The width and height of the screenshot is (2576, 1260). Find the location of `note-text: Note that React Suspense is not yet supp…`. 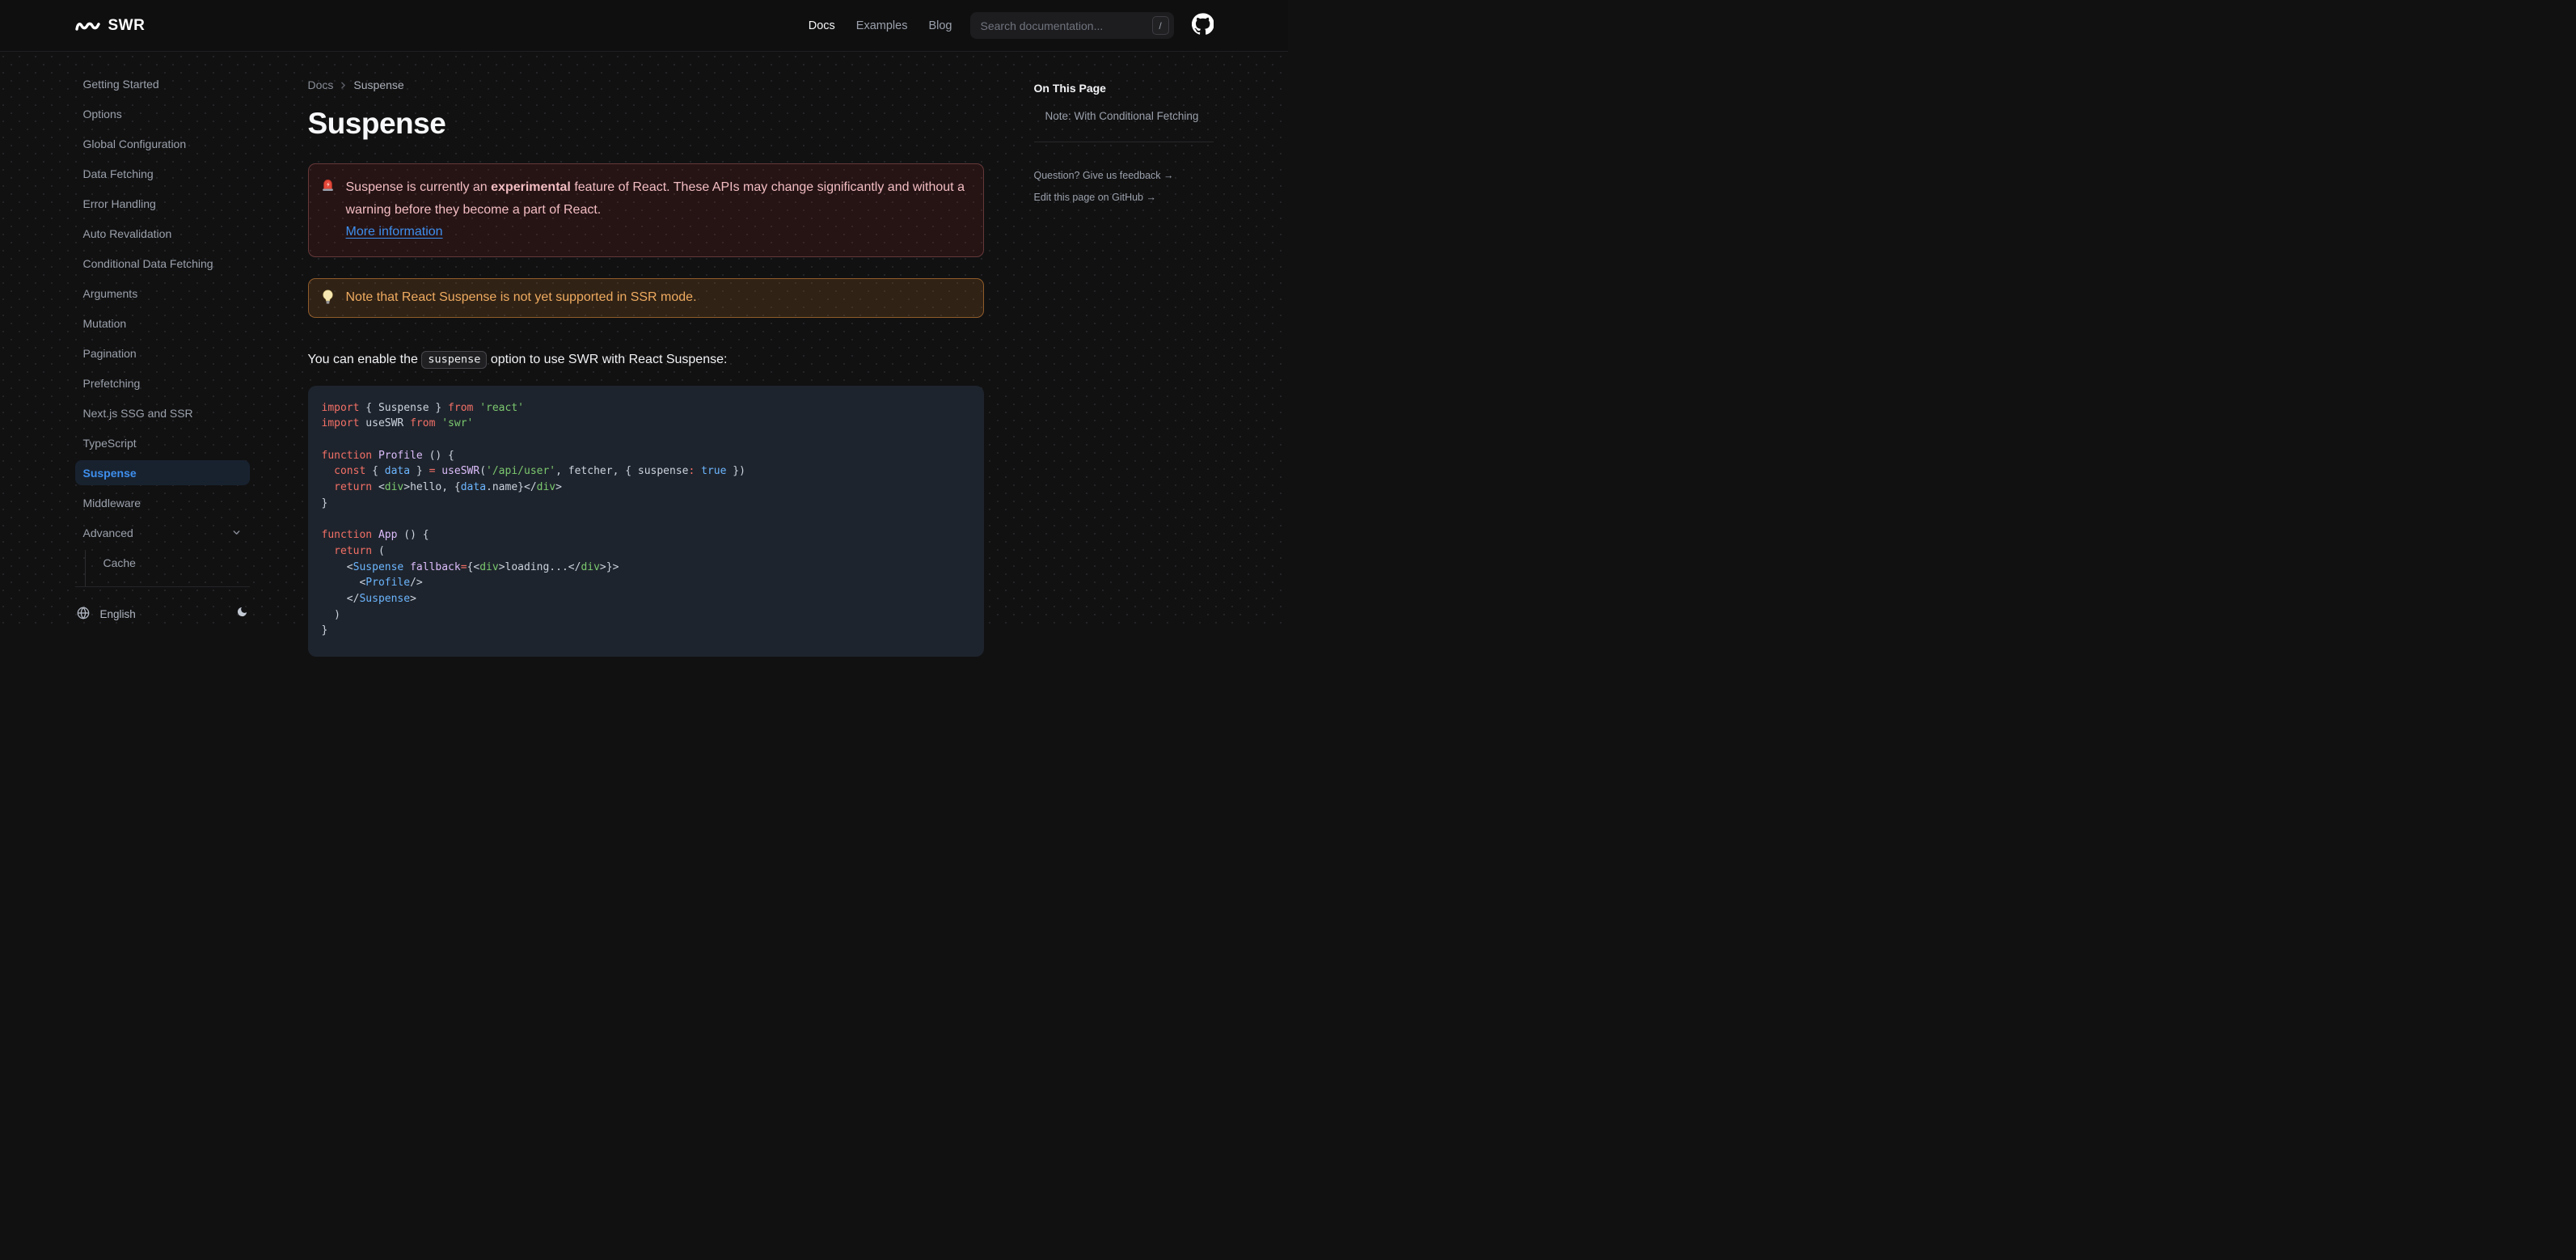

note-text: Note that React Suspense is not yet supp… is located at coordinates (521, 297).